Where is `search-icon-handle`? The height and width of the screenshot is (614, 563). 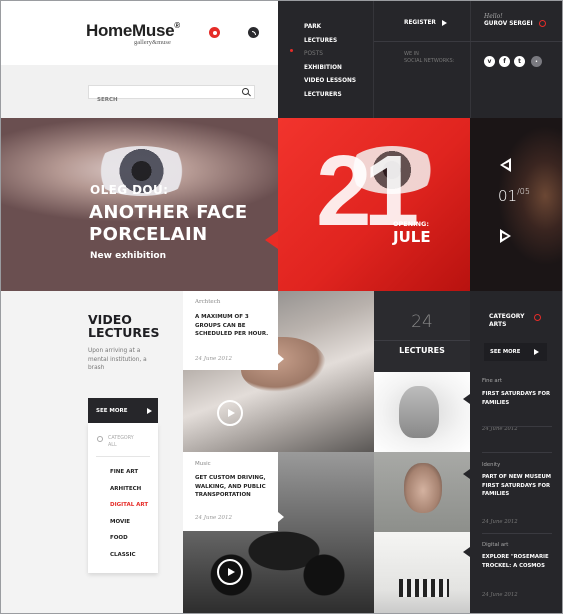
search-icon-handle is located at coordinates (249, 94).